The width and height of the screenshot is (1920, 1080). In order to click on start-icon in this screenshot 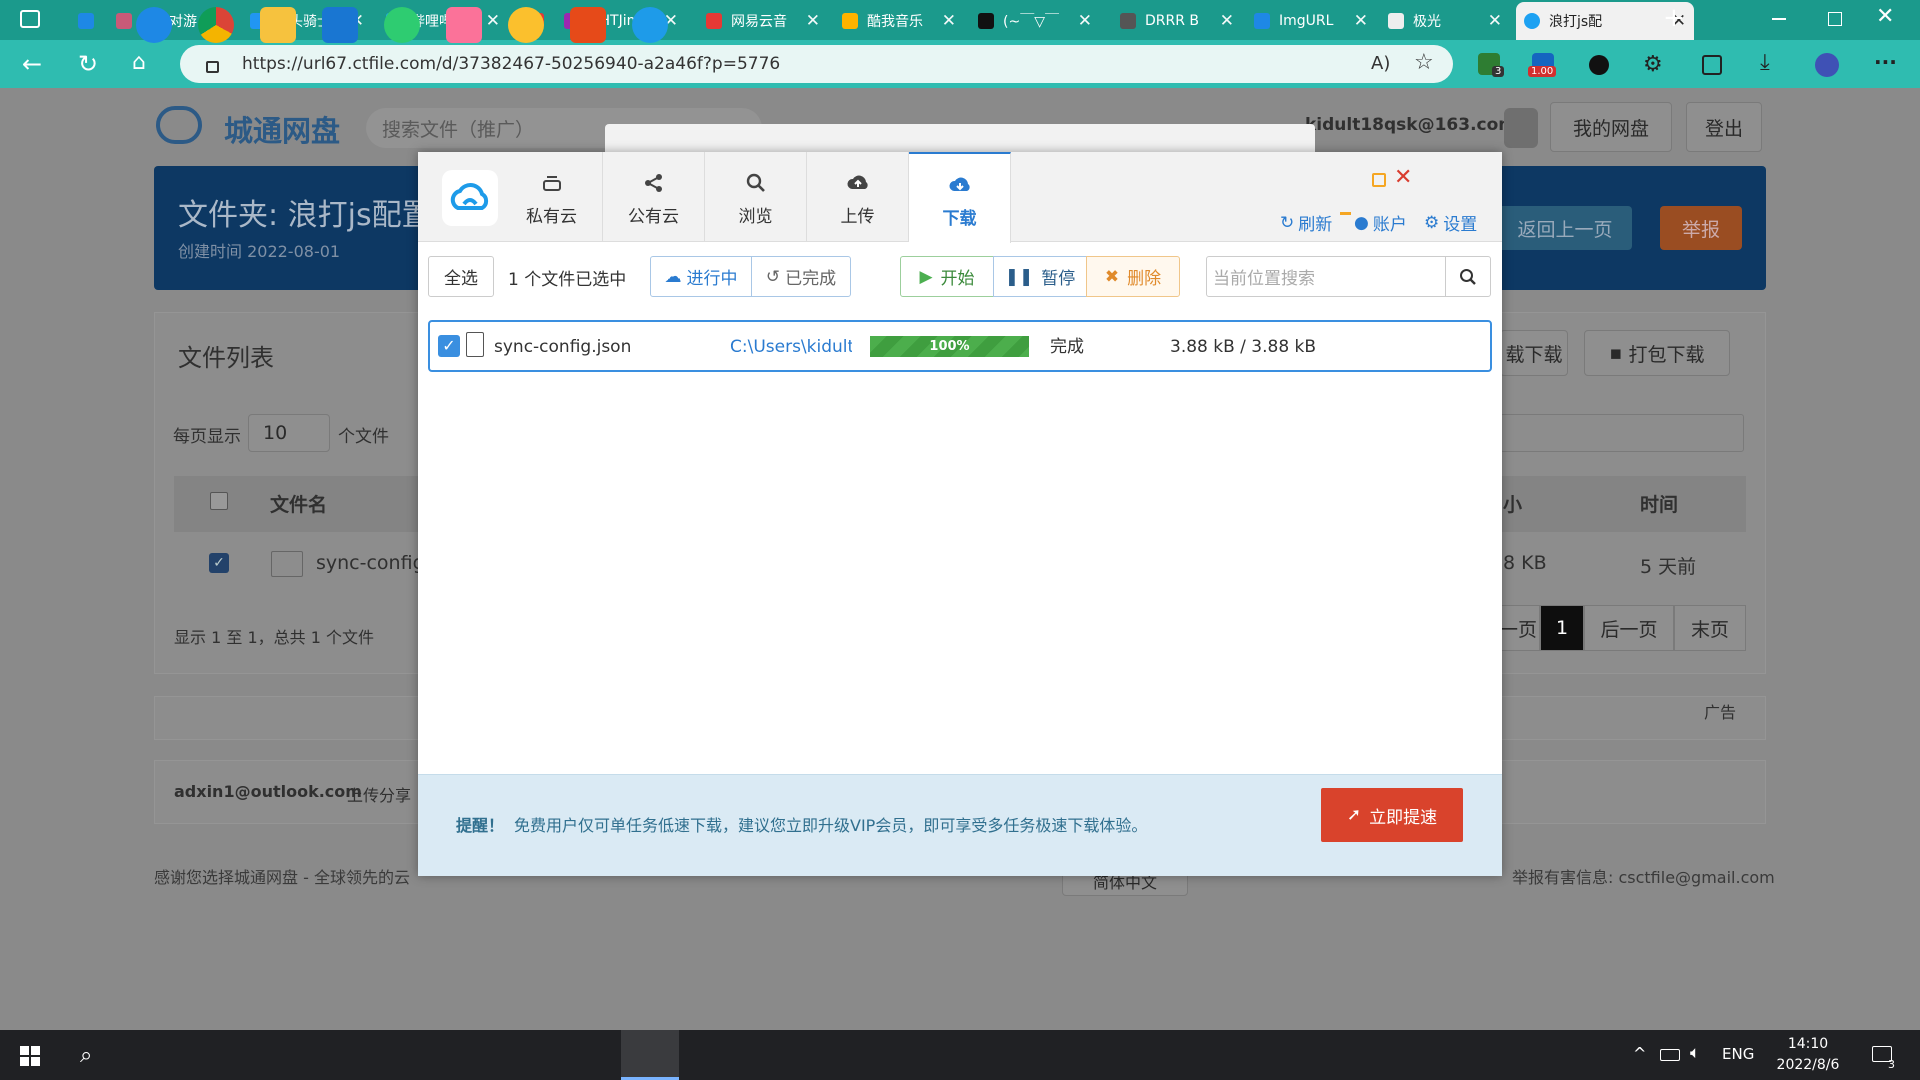, I will do `click(30, 1056)`.